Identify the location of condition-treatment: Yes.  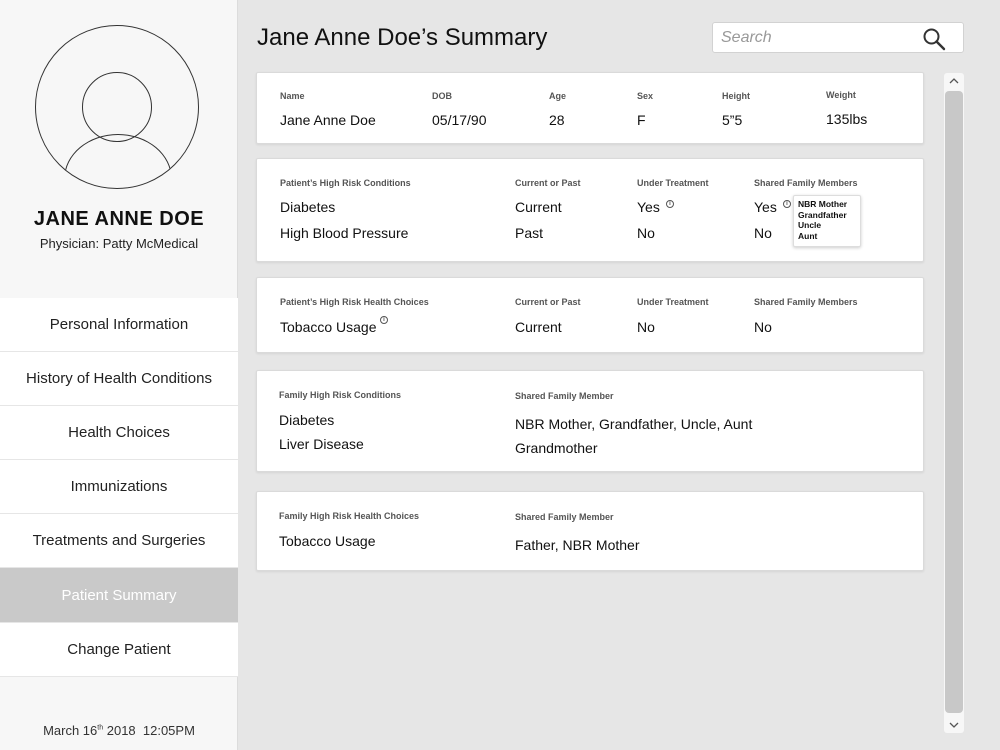
(648, 207).